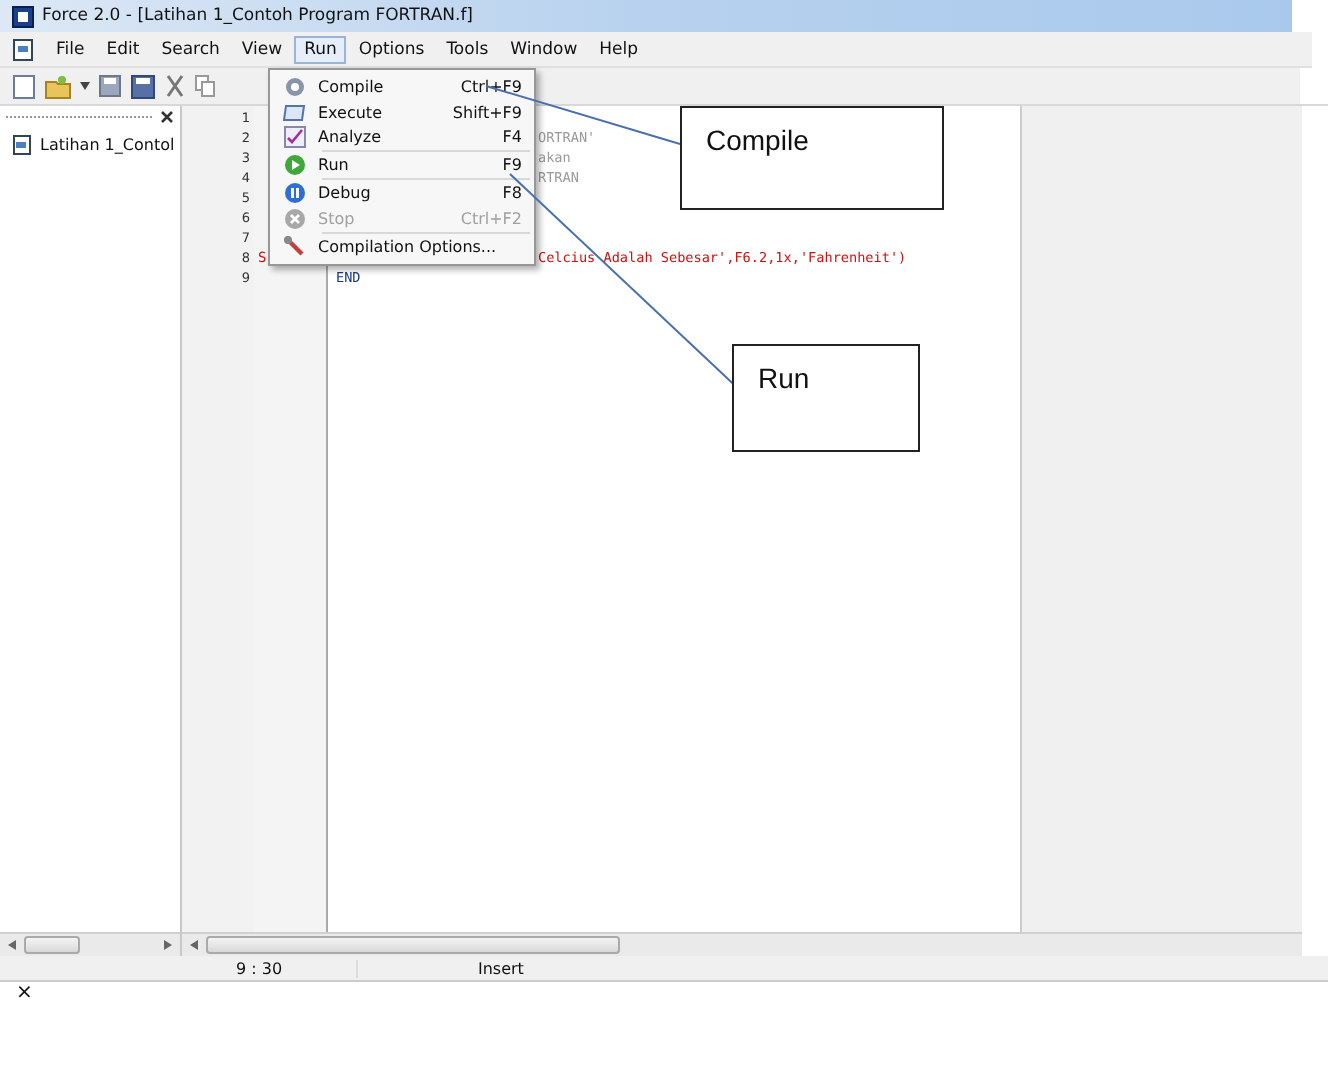 This screenshot has width=1328, height=1076. Describe the element at coordinates (402, 193) in the screenshot. I see `menu-item: Debug F8` at that location.